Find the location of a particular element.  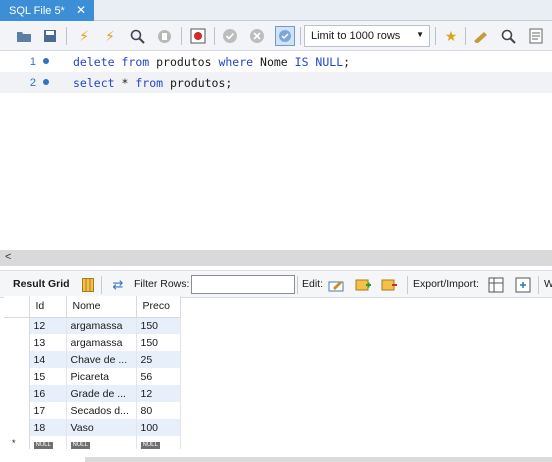

add-snippet-star-icon: ★ is located at coordinates (451, 36).